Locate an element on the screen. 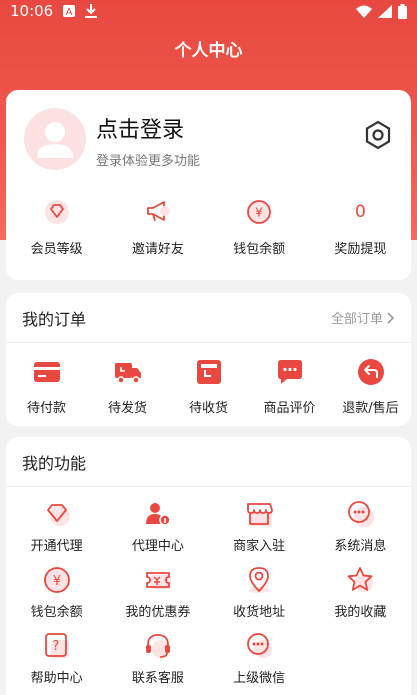 Image resolution: width=417 pixels, height=695 pixels. stats-row: 会员等级 邀请好友 ¥ 钱包余额 0 奖励提现 is located at coordinates (208, 227).